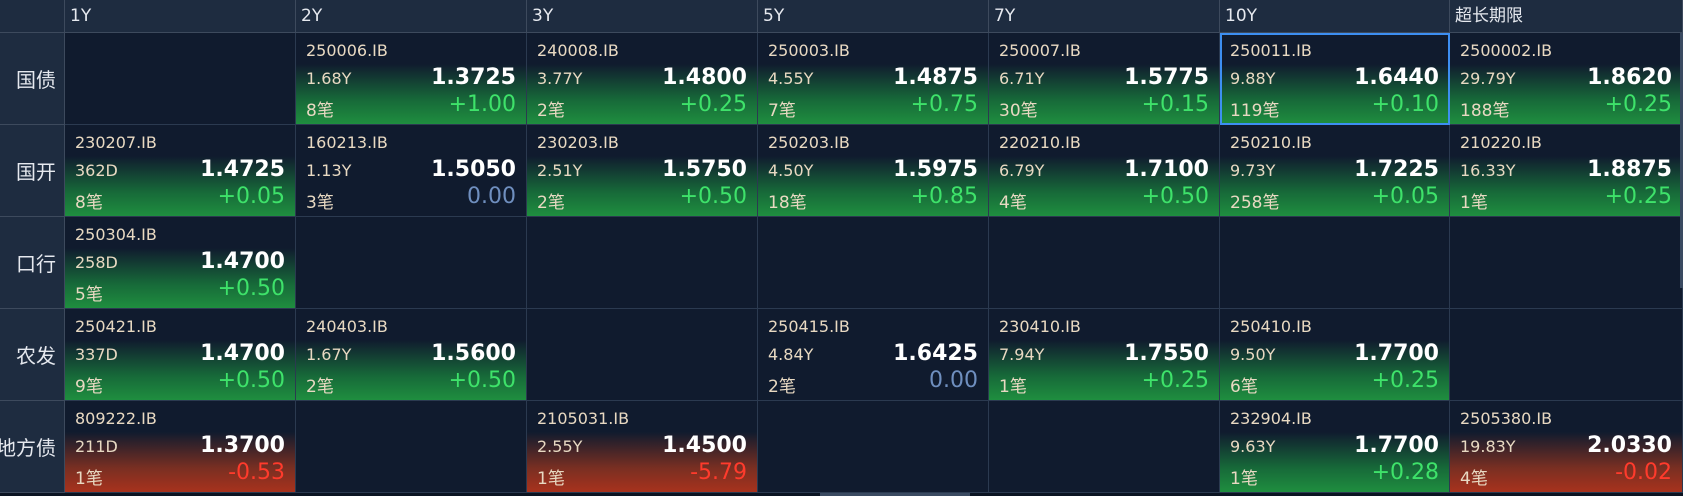 The image size is (1683, 496). What do you see at coordinates (1255, 111) in the screenshot?
I see `trade-count: 119笔` at bounding box center [1255, 111].